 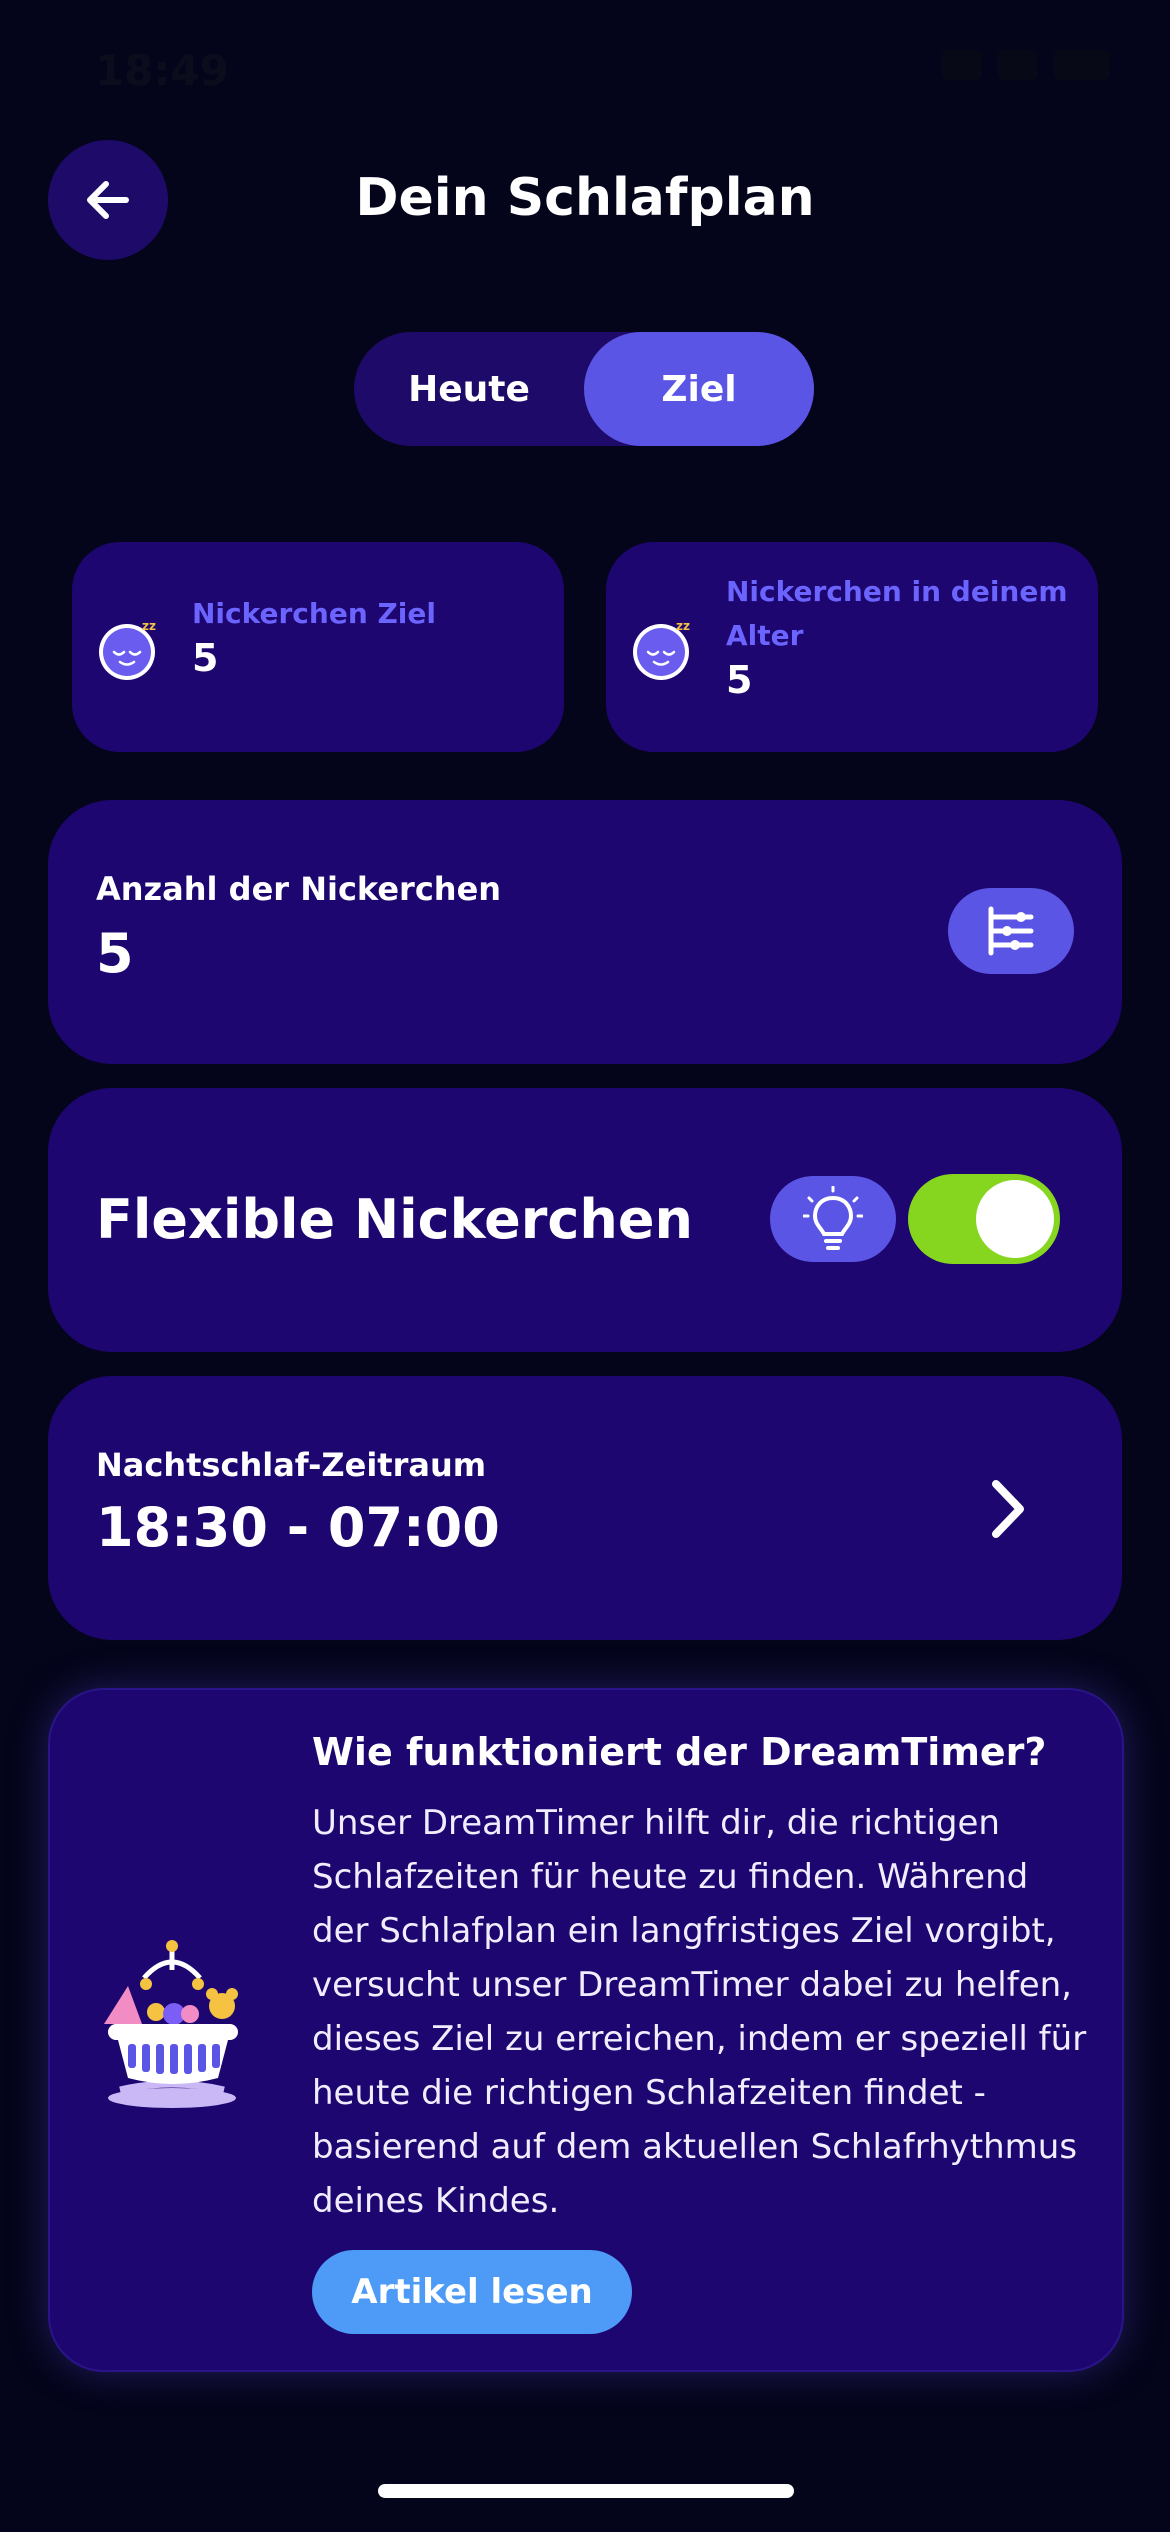 I want to click on flexible-info-button, so click(x=833, y=1219).